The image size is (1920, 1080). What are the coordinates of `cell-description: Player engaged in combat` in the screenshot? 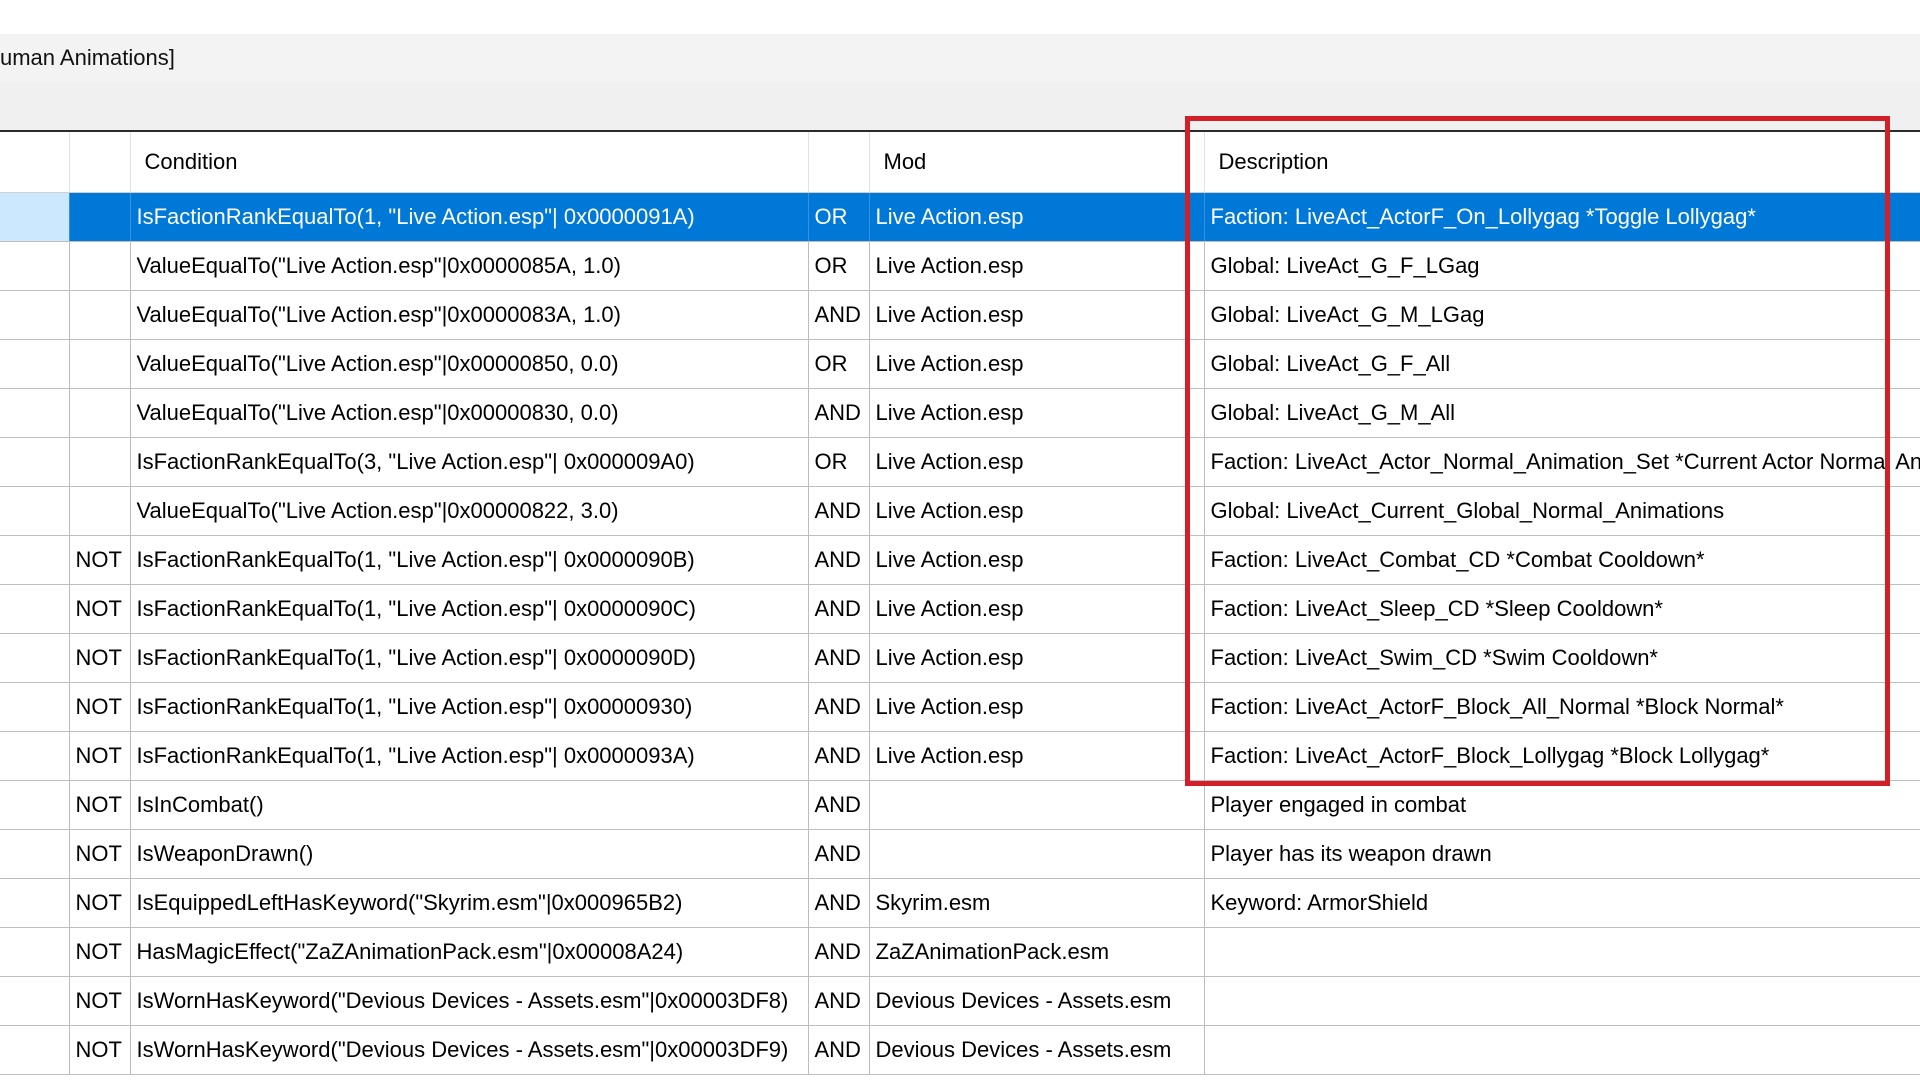 It's located at (1562, 805).